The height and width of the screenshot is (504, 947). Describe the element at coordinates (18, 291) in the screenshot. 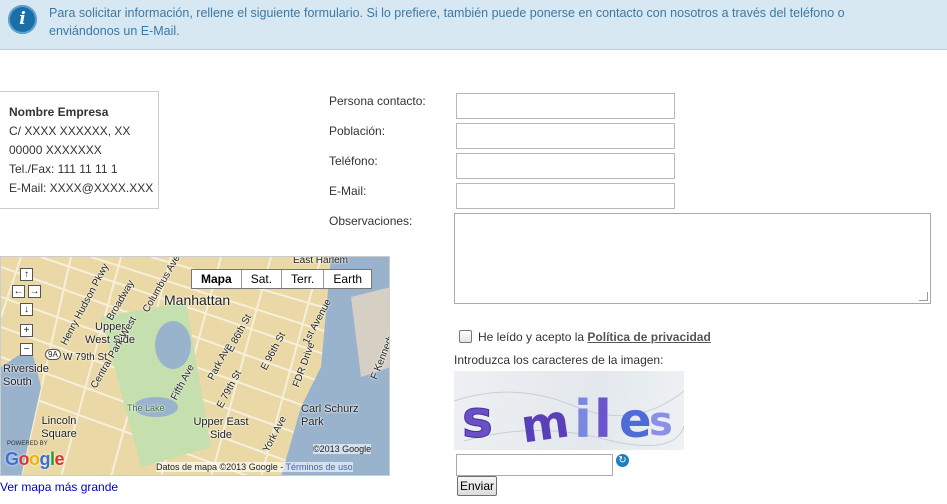

I see `pan-left-icon: ←` at that location.